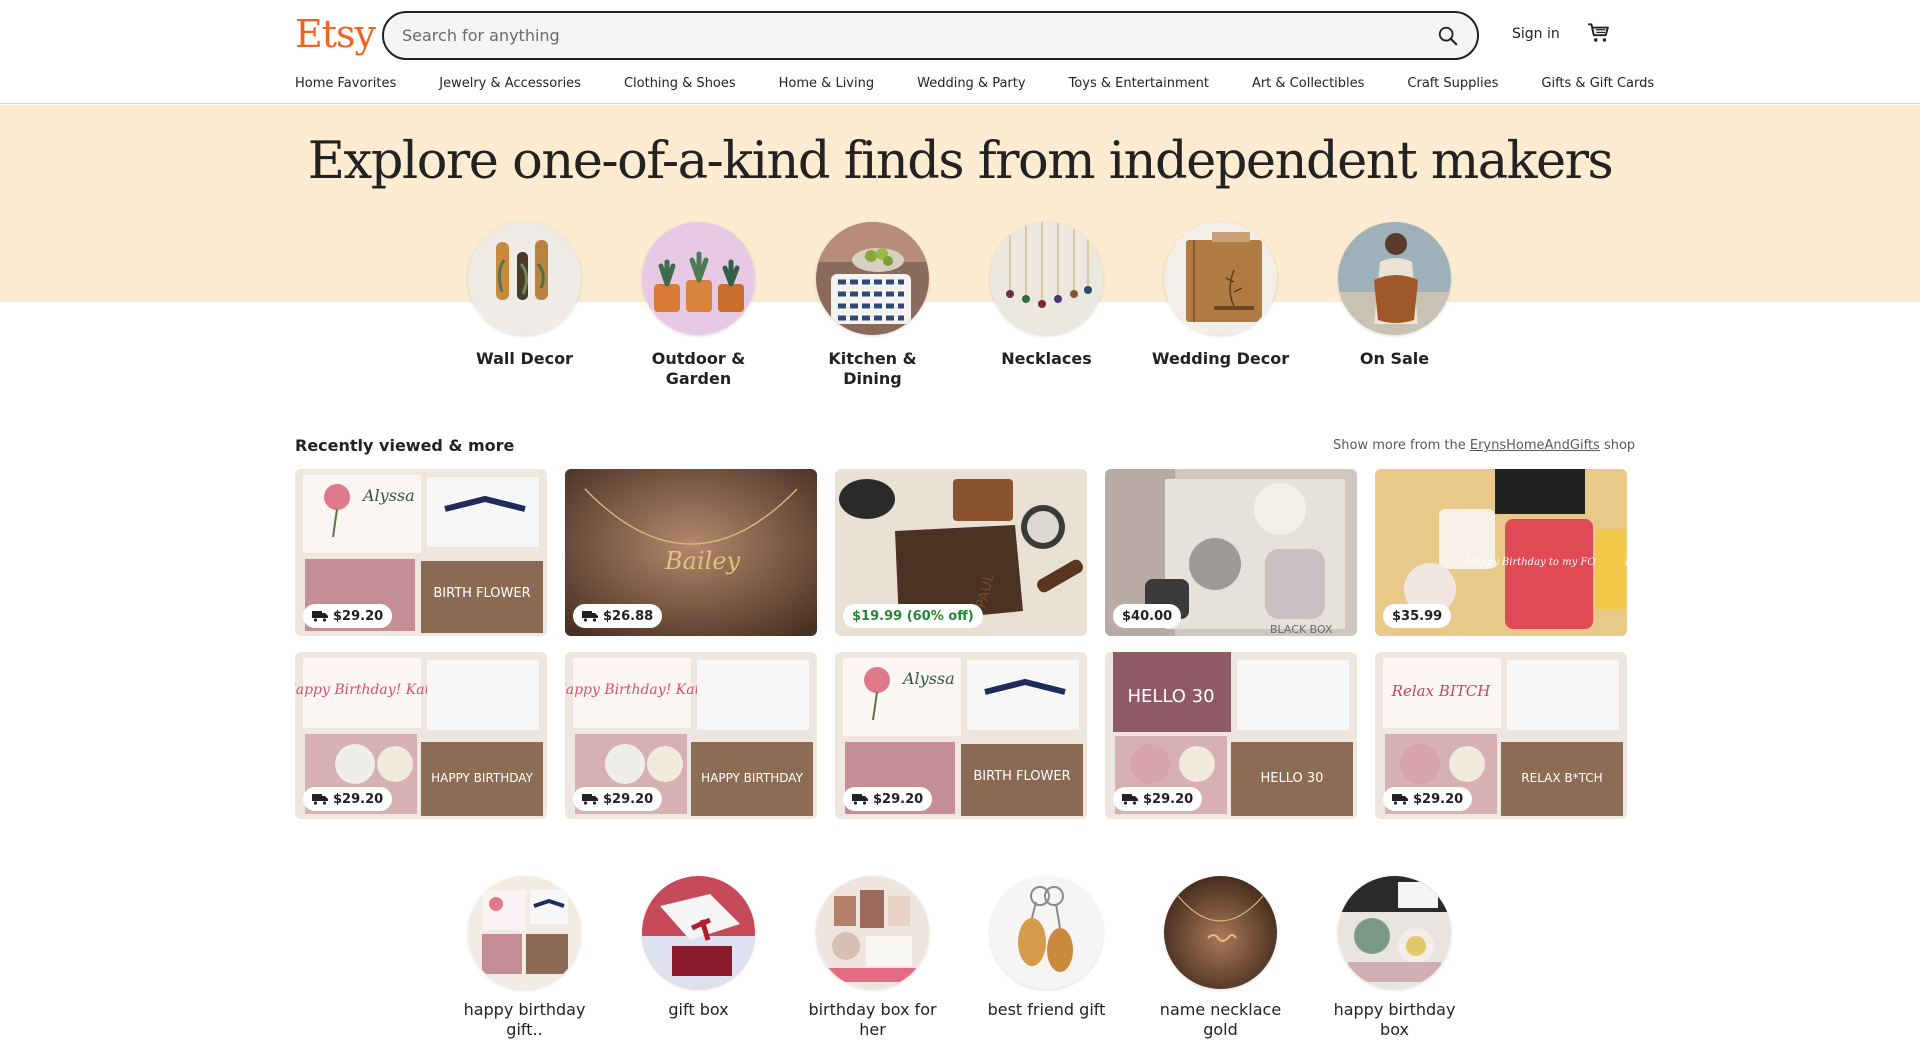 The height and width of the screenshot is (1040, 1920). I want to click on nav-home-living: Home & Living, so click(826, 83).